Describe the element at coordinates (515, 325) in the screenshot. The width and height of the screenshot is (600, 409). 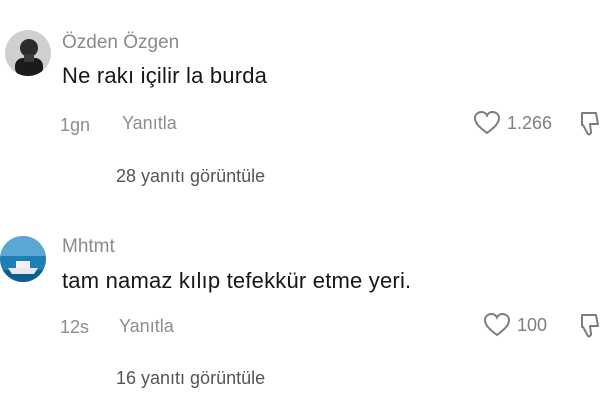
I see `like-button: 100` at that location.